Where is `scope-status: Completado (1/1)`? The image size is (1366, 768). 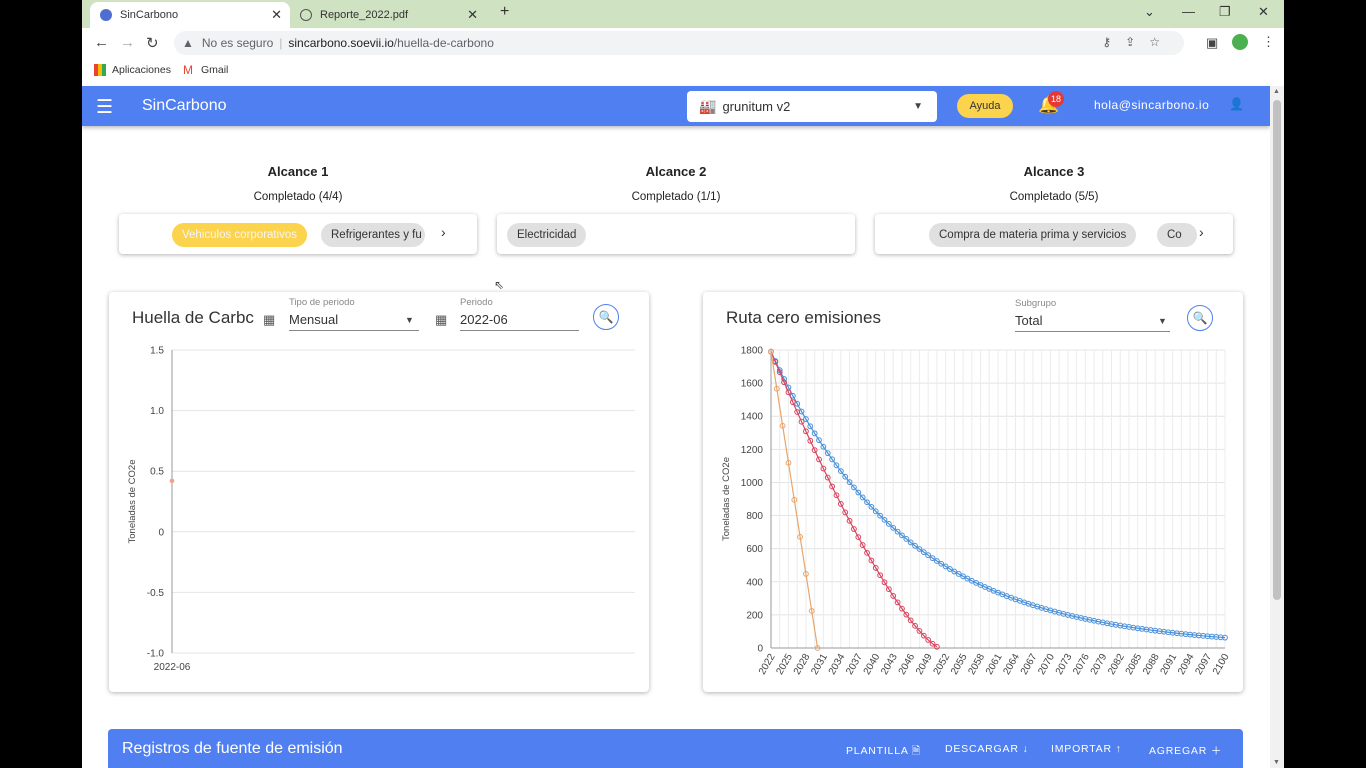
scope-status: Completado (1/1) is located at coordinates (676, 197).